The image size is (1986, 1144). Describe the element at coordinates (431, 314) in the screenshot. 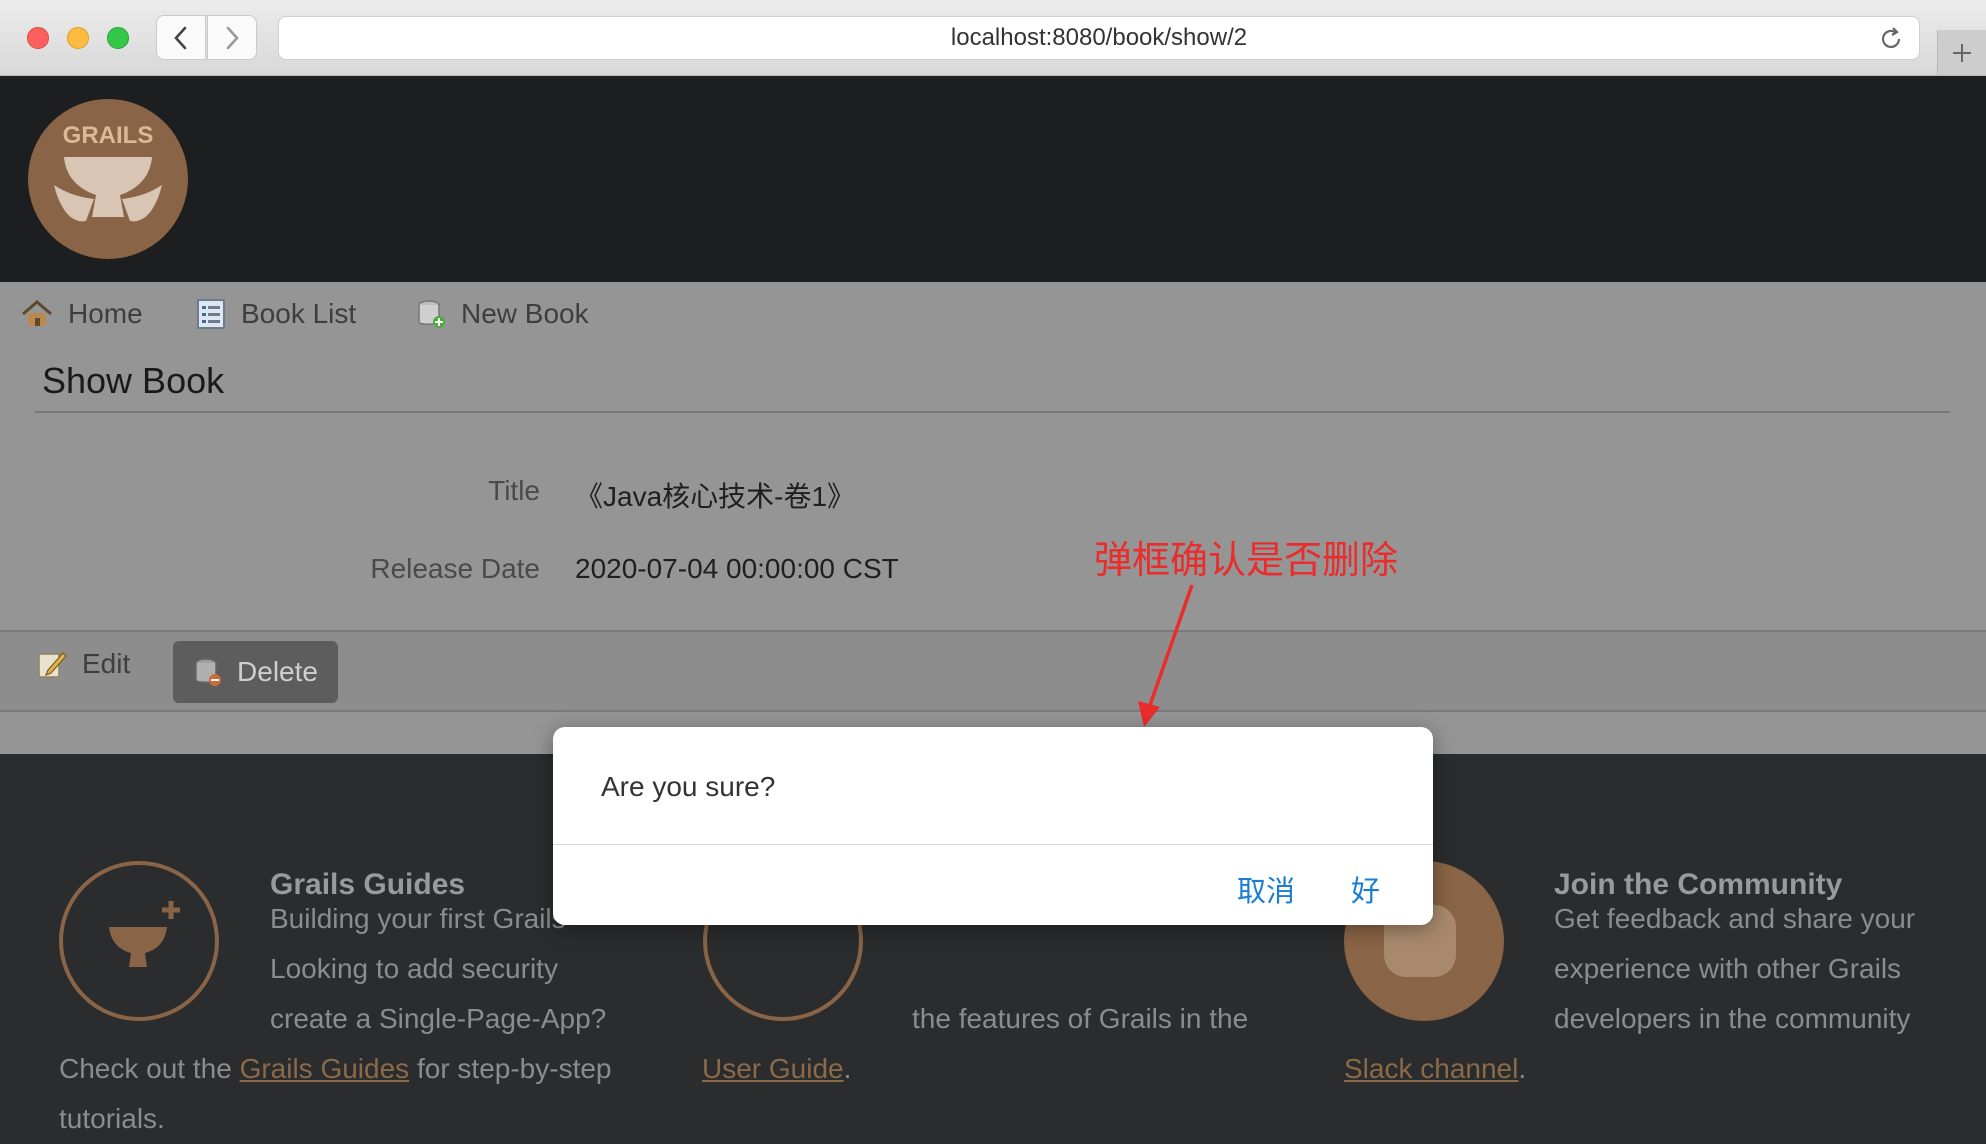

I see `new-database-icon` at that location.